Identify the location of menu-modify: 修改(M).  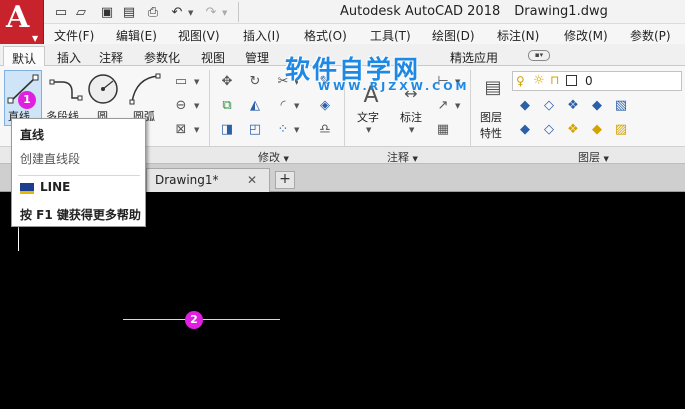
(586, 35).